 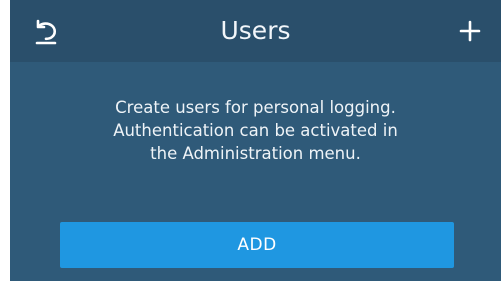 I want to click on plus-icon, so click(x=470, y=31).